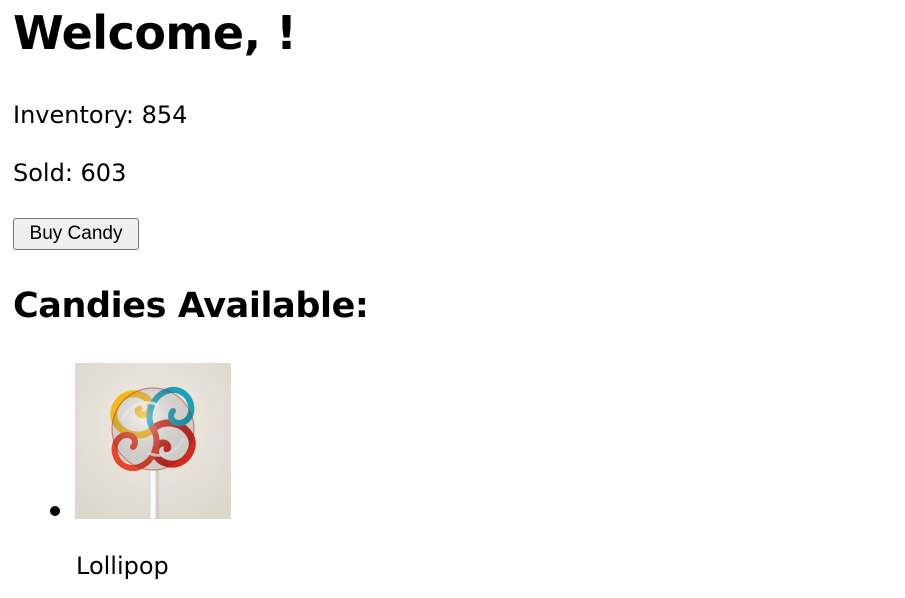  Describe the element at coordinates (191, 306) in the screenshot. I see `candies-heading: Candies Available:` at that location.